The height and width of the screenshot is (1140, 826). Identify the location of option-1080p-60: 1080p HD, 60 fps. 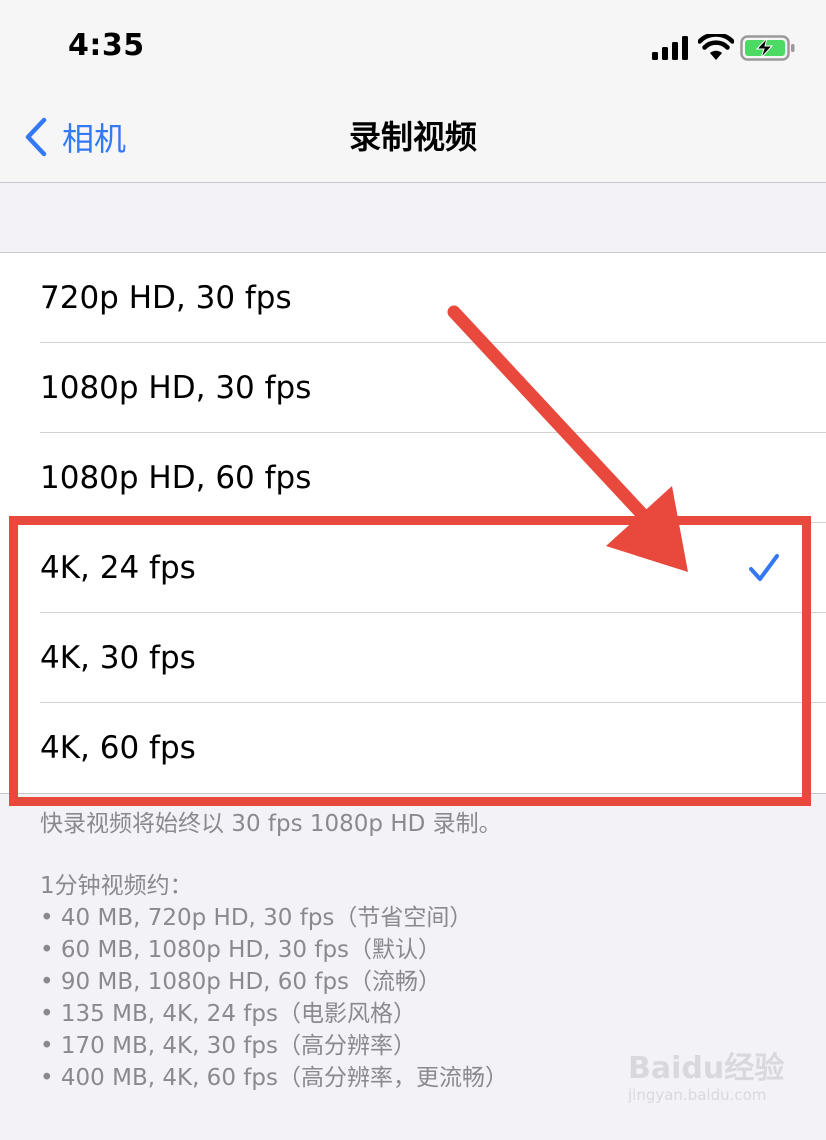
(413, 478).